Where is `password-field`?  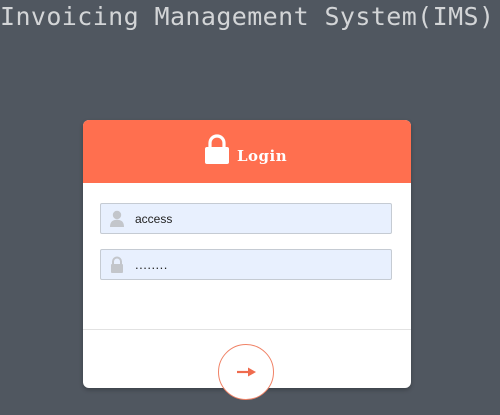 password-field is located at coordinates (246, 264).